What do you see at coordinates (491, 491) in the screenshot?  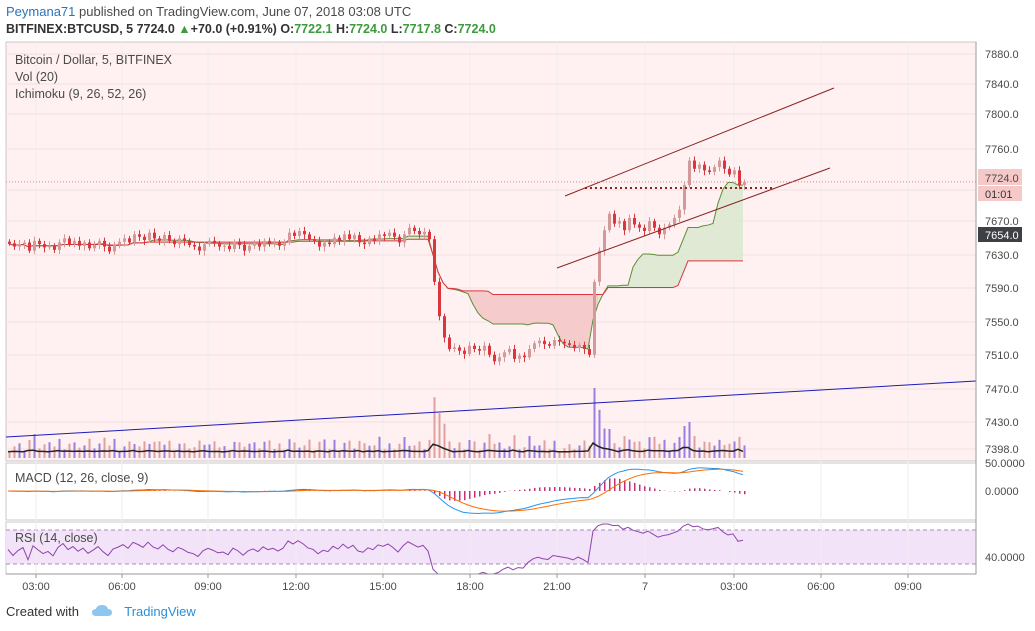 I see `macd-pane` at bounding box center [491, 491].